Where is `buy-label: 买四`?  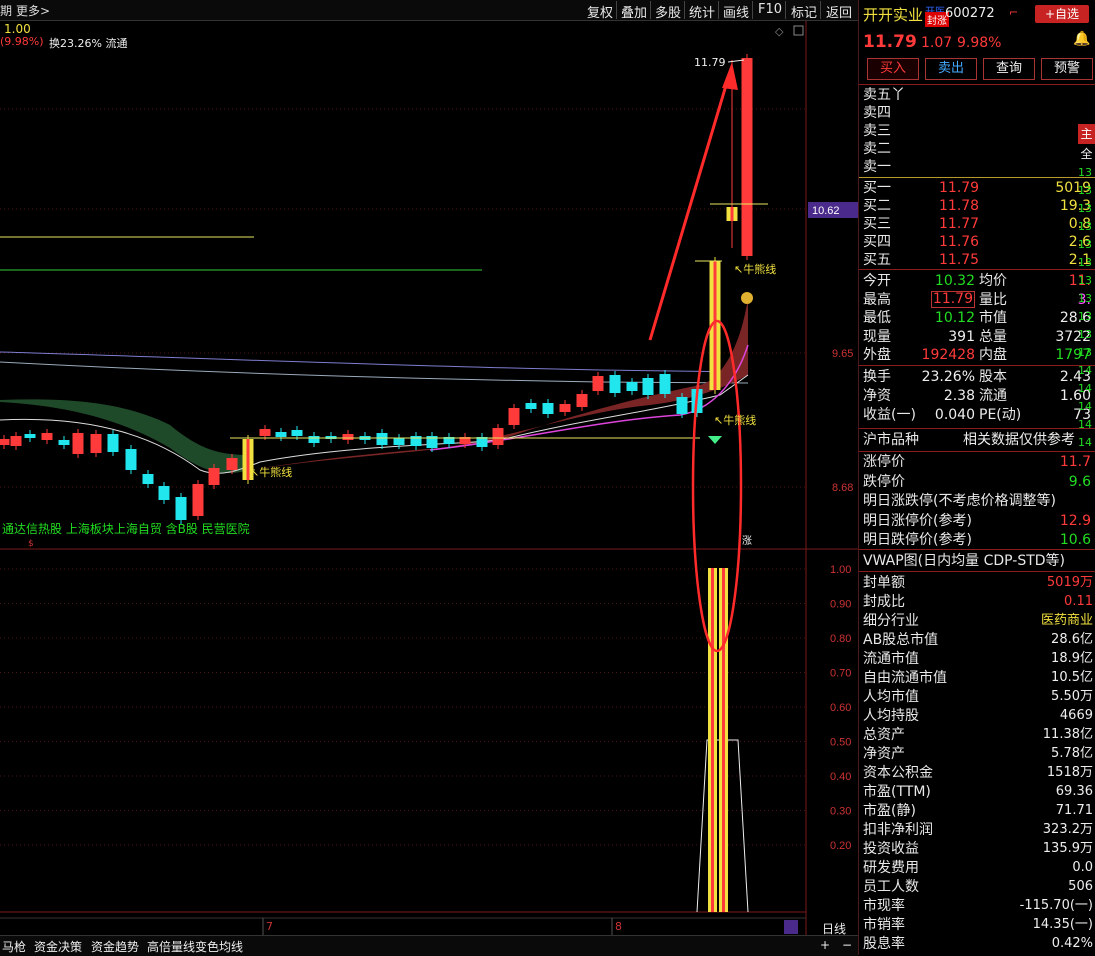 buy-label: 买四 is located at coordinates (877, 242).